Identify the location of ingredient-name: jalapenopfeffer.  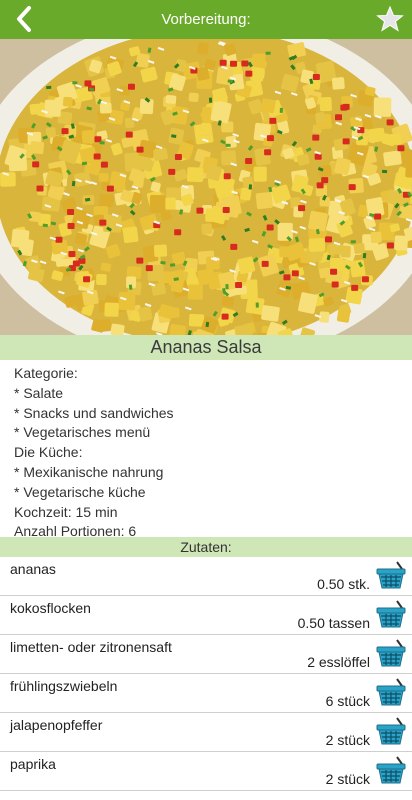
(56, 725).